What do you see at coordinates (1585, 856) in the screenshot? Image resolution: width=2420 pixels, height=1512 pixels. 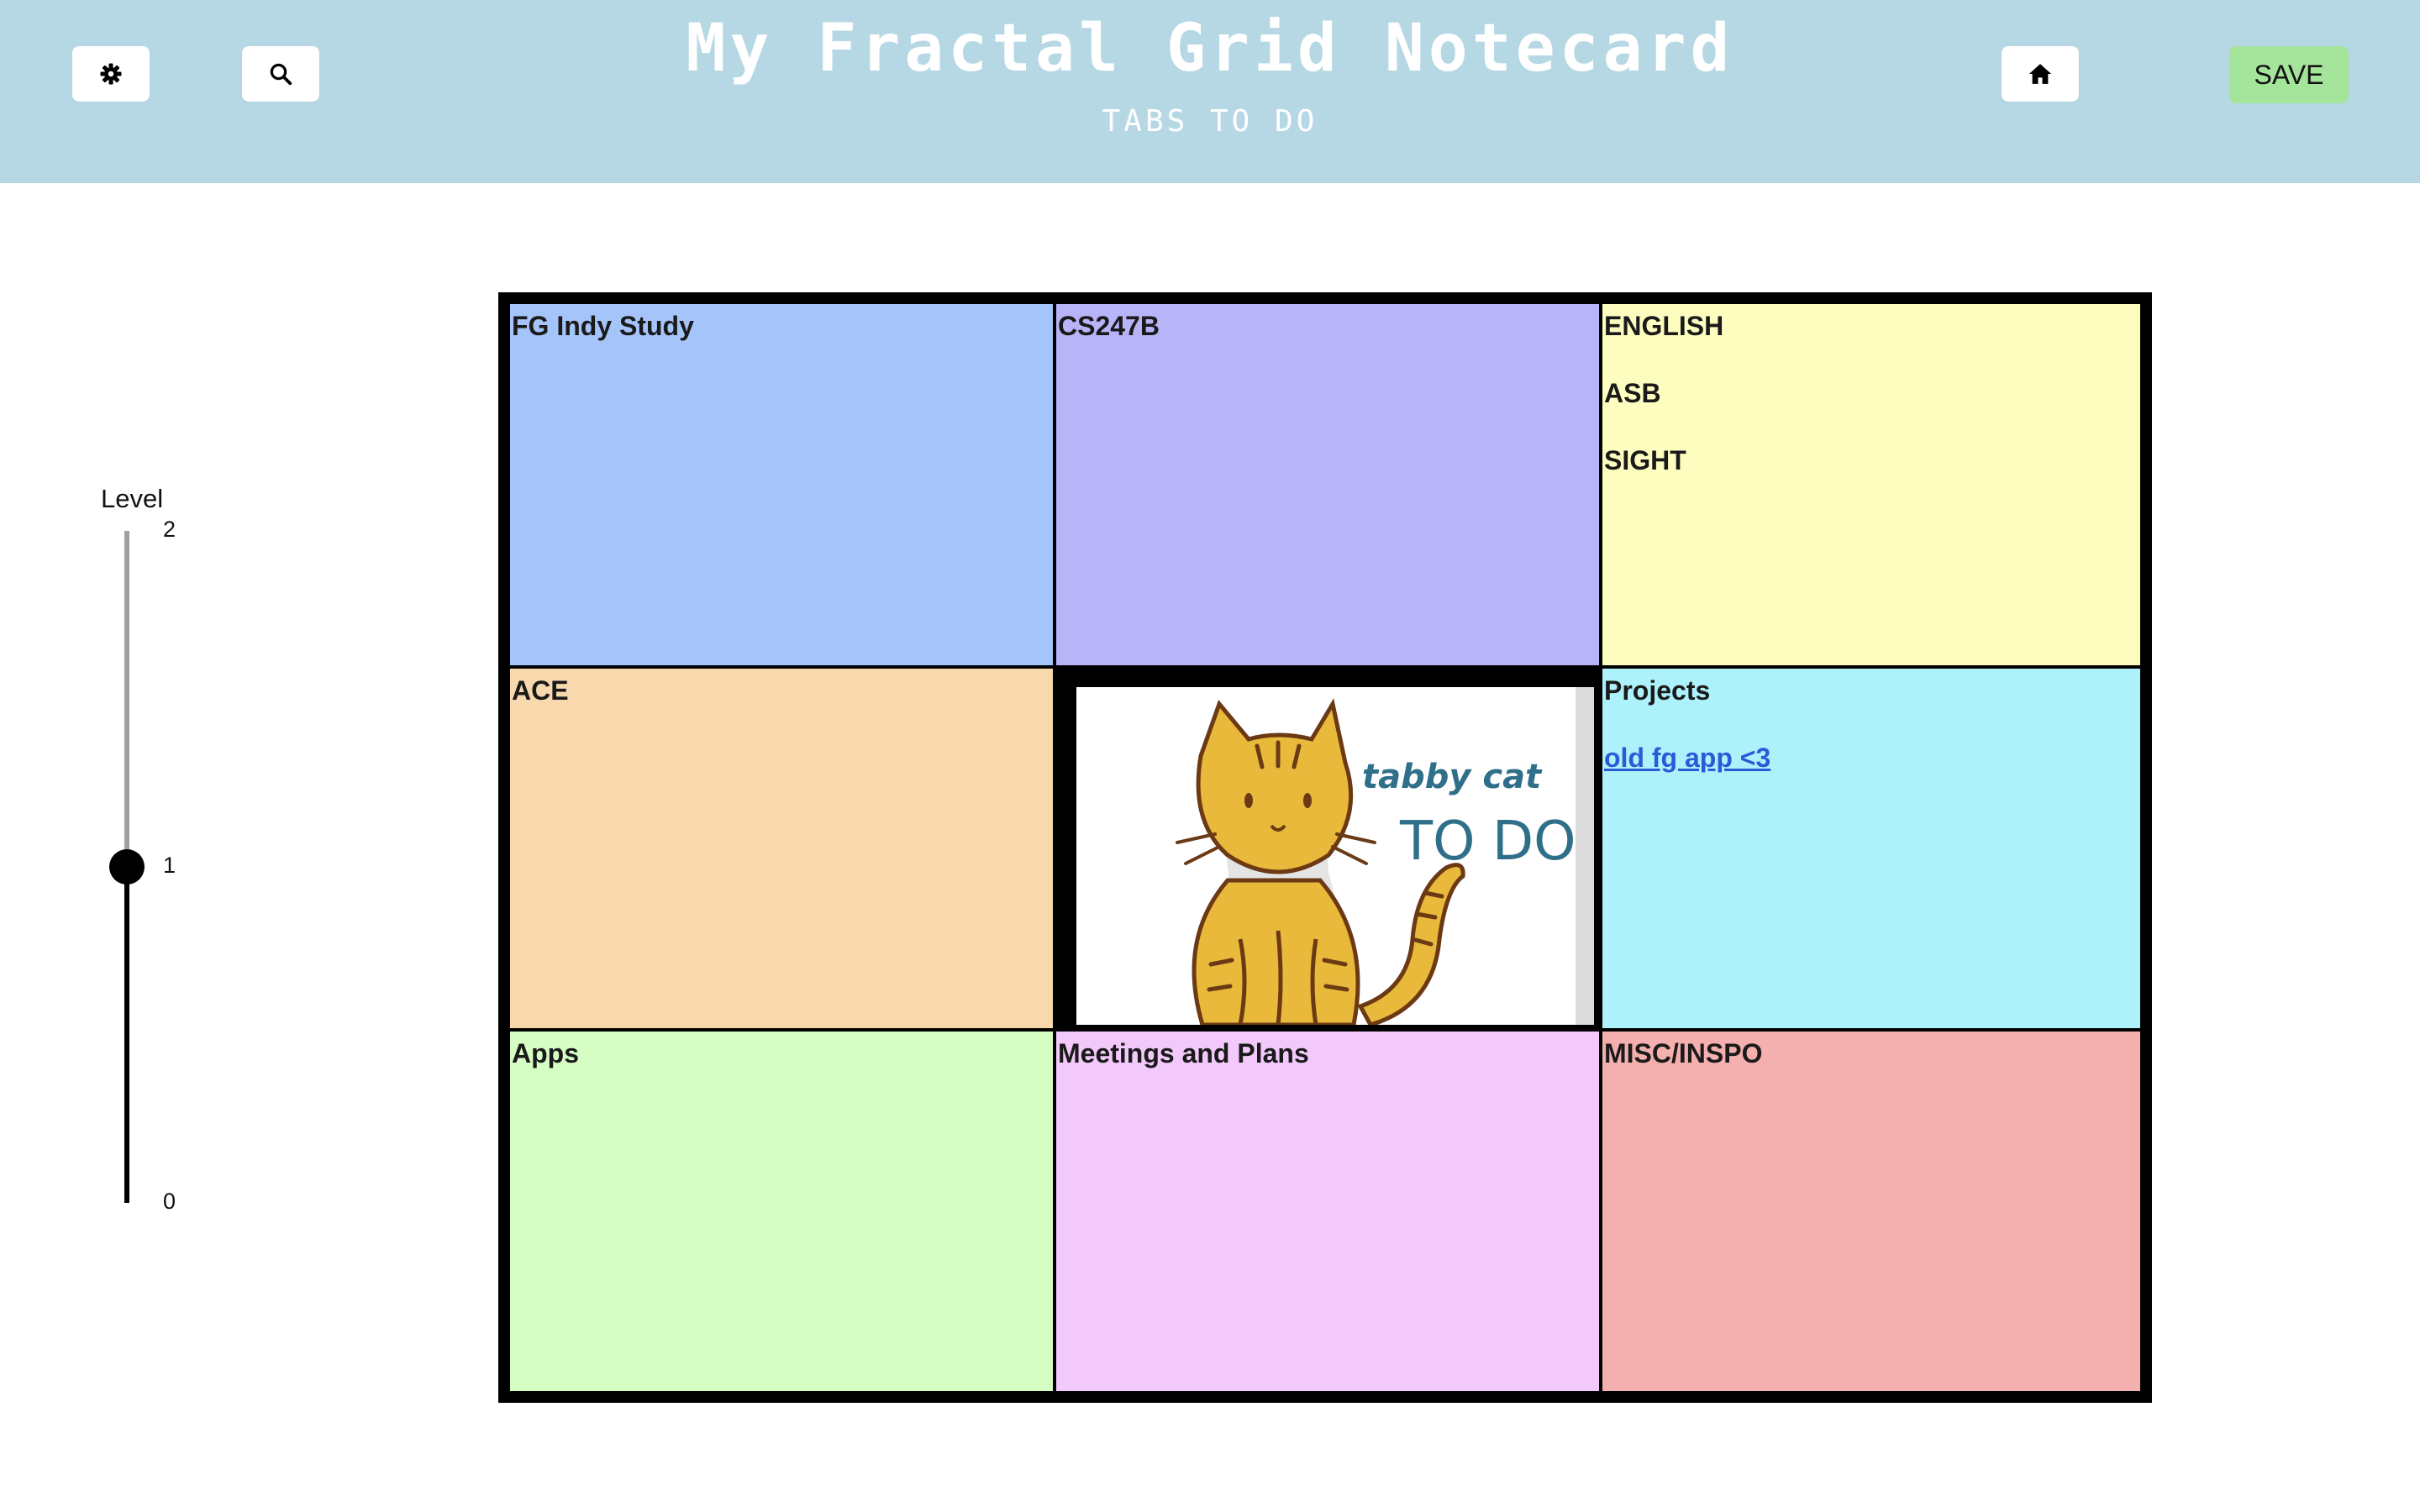 I see `image-scrollbar` at bounding box center [1585, 856].